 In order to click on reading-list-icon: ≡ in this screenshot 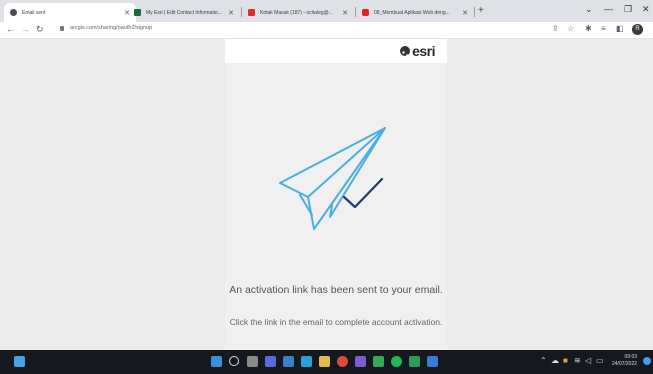, I will do `click(603, 28)`.